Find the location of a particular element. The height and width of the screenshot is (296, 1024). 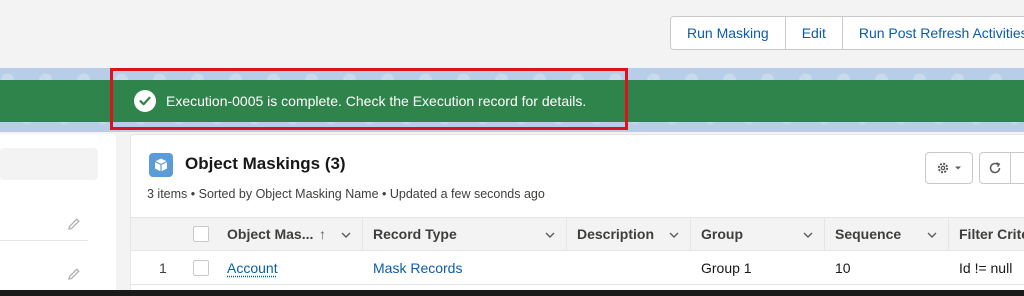

run-post-refresh-activities-button: Run Post Refresh Activities is located at coordinates (933, 33).